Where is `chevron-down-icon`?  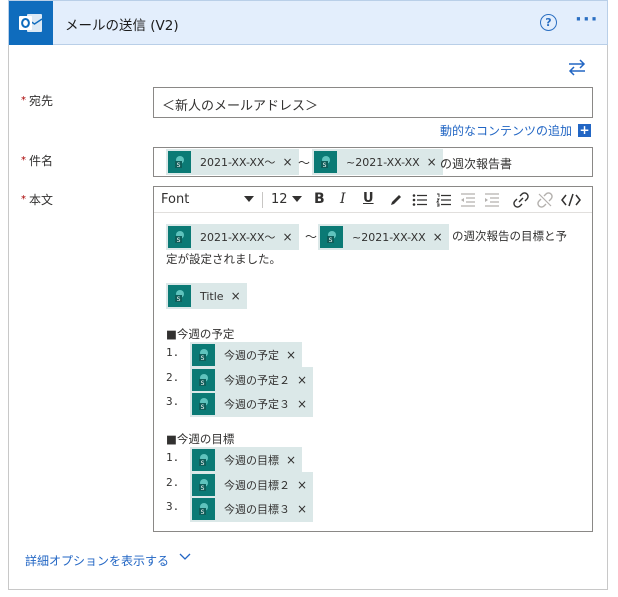
chevron-down-icon is located at coordinates (185, 557).